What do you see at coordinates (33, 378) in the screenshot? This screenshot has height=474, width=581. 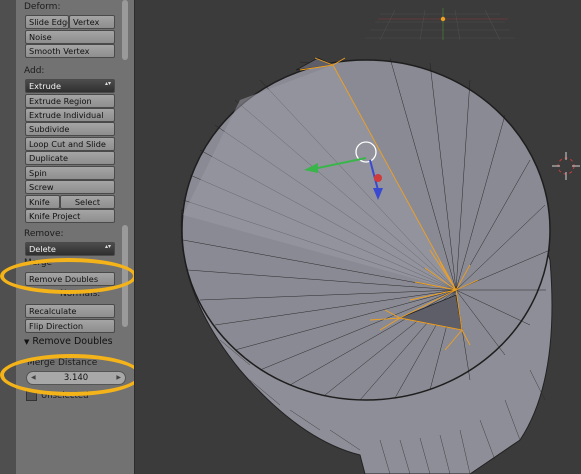 I see `decrement-arrow-icon: ◀` at bounding box center [33, 378].